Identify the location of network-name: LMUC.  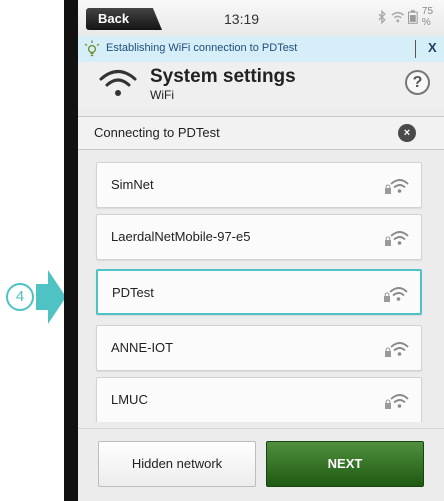
(129, 399).